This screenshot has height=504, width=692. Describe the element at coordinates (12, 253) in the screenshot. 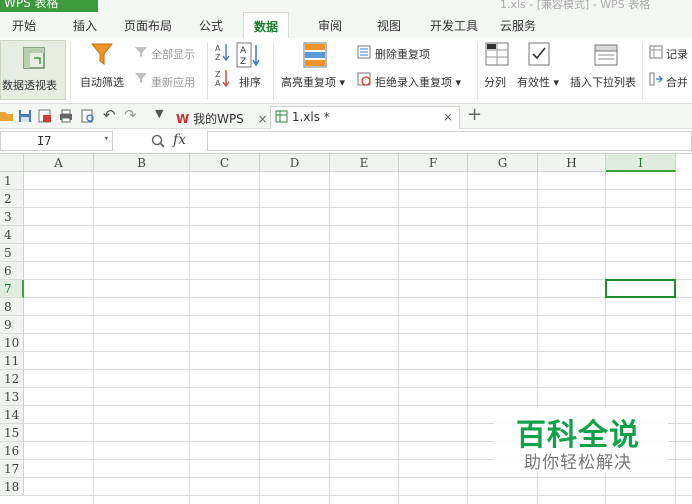

I see `row-header: 5` at that location.